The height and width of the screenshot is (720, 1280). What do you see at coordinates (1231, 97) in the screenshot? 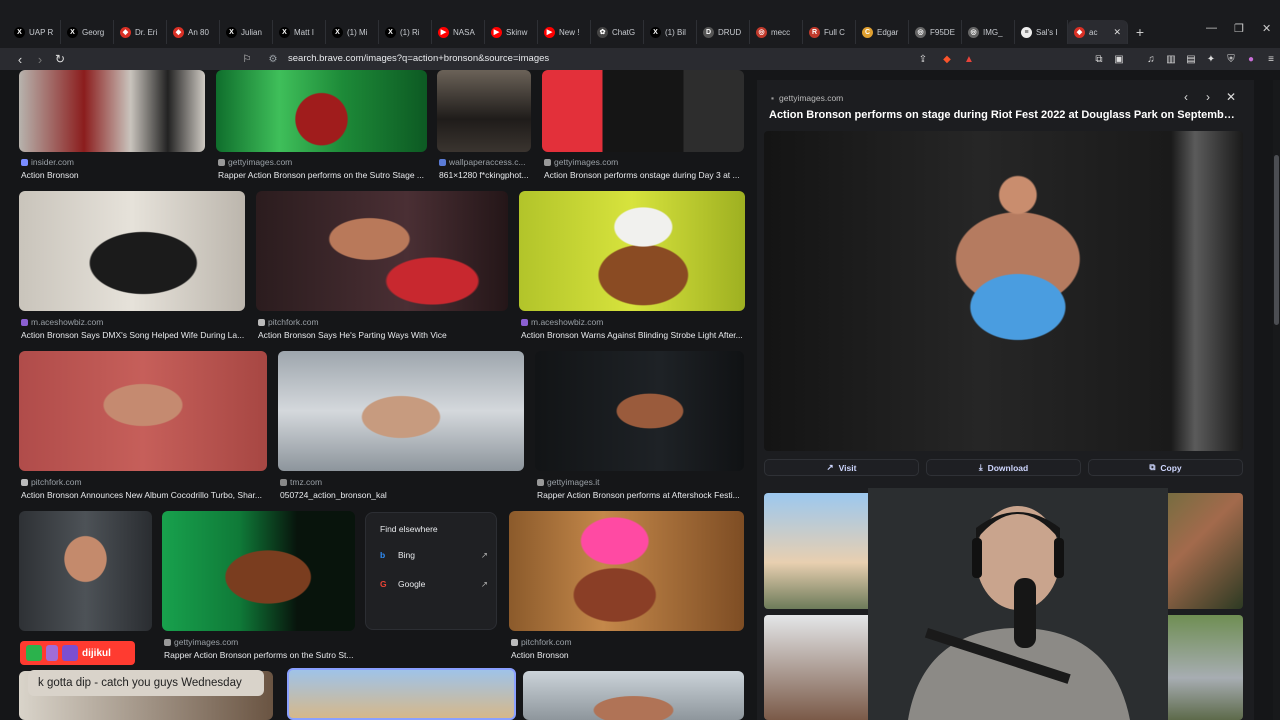
I see `close-preview-icon: ✕` at bounding box center [1231, 97].